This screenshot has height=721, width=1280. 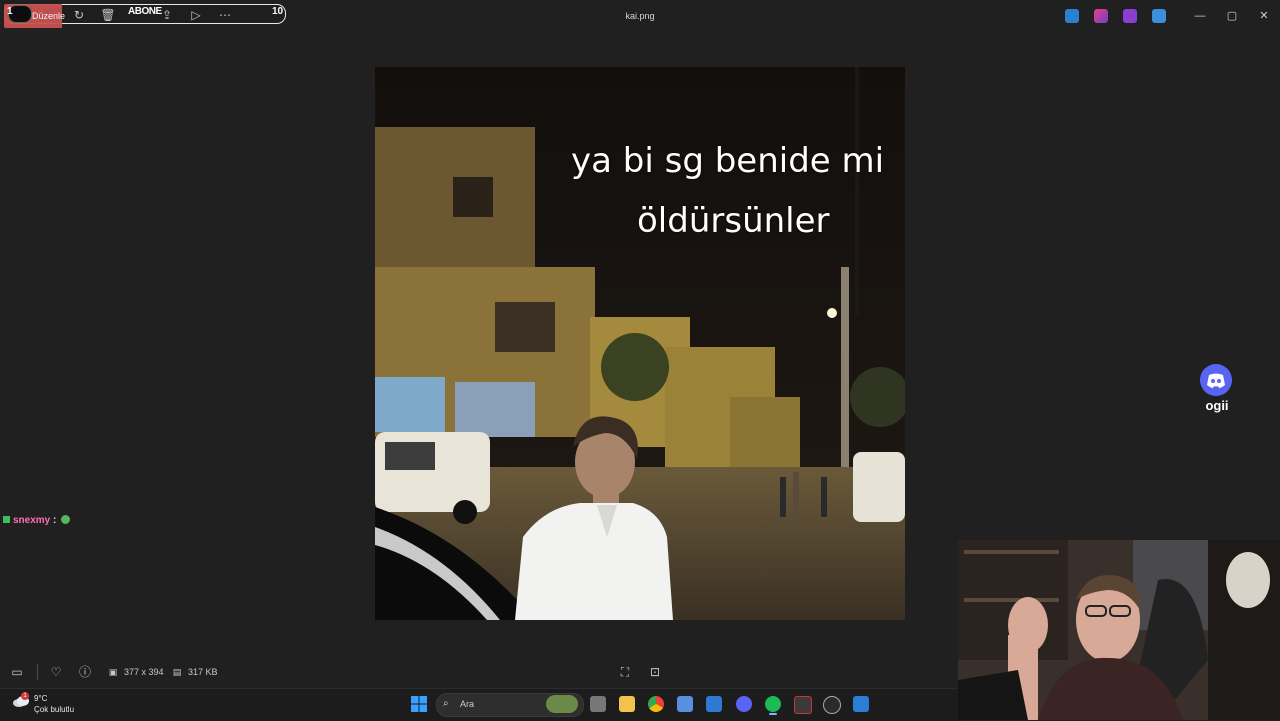 I want to click on steam-icon, so click(x=832, y=705).